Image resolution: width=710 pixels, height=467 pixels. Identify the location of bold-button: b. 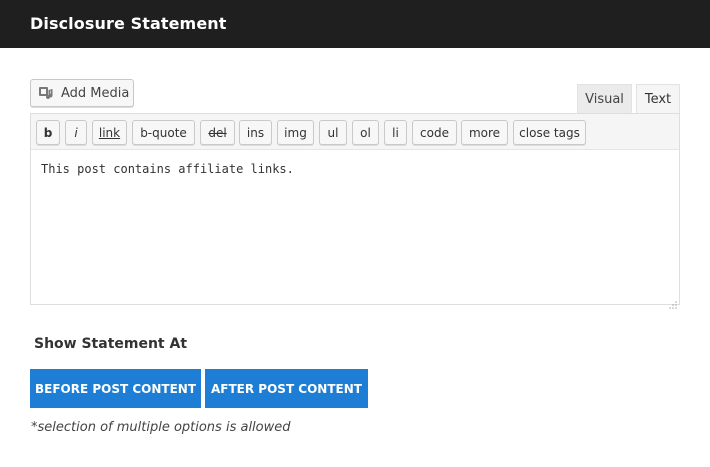
(48, 132).